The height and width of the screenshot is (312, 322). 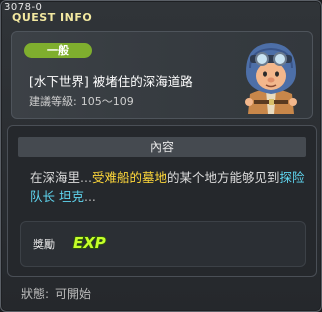 What do you see at coordinates (73, 294) in the screenshot?
I see `status-value: 可開始` at bounding box center [73, 294].